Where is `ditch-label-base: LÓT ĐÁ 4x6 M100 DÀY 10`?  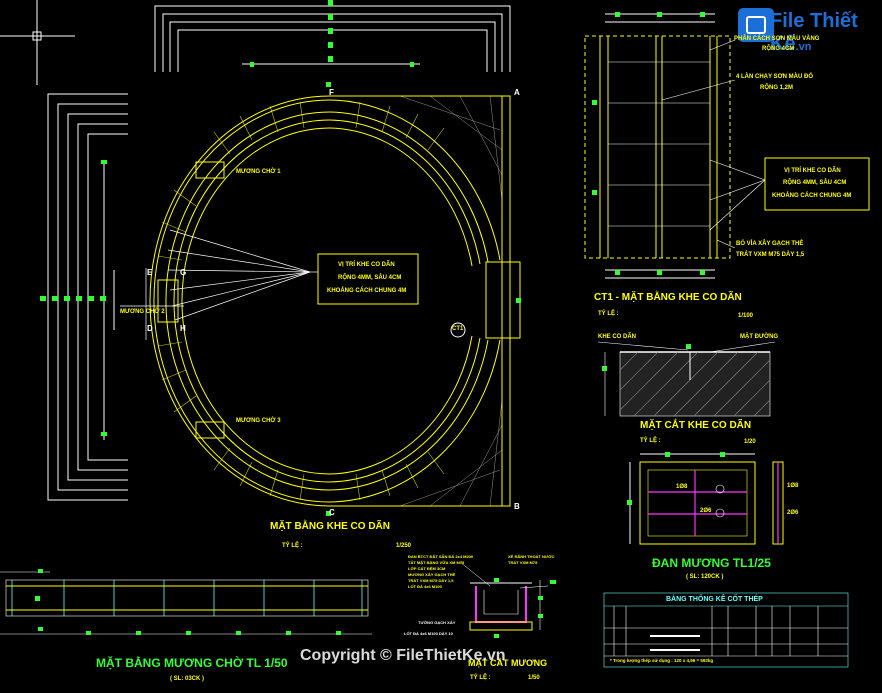
ditch-label-base: LÓT ĐÁ 4x6 M100 DÀY 10 is located at coordinates (428, 633).